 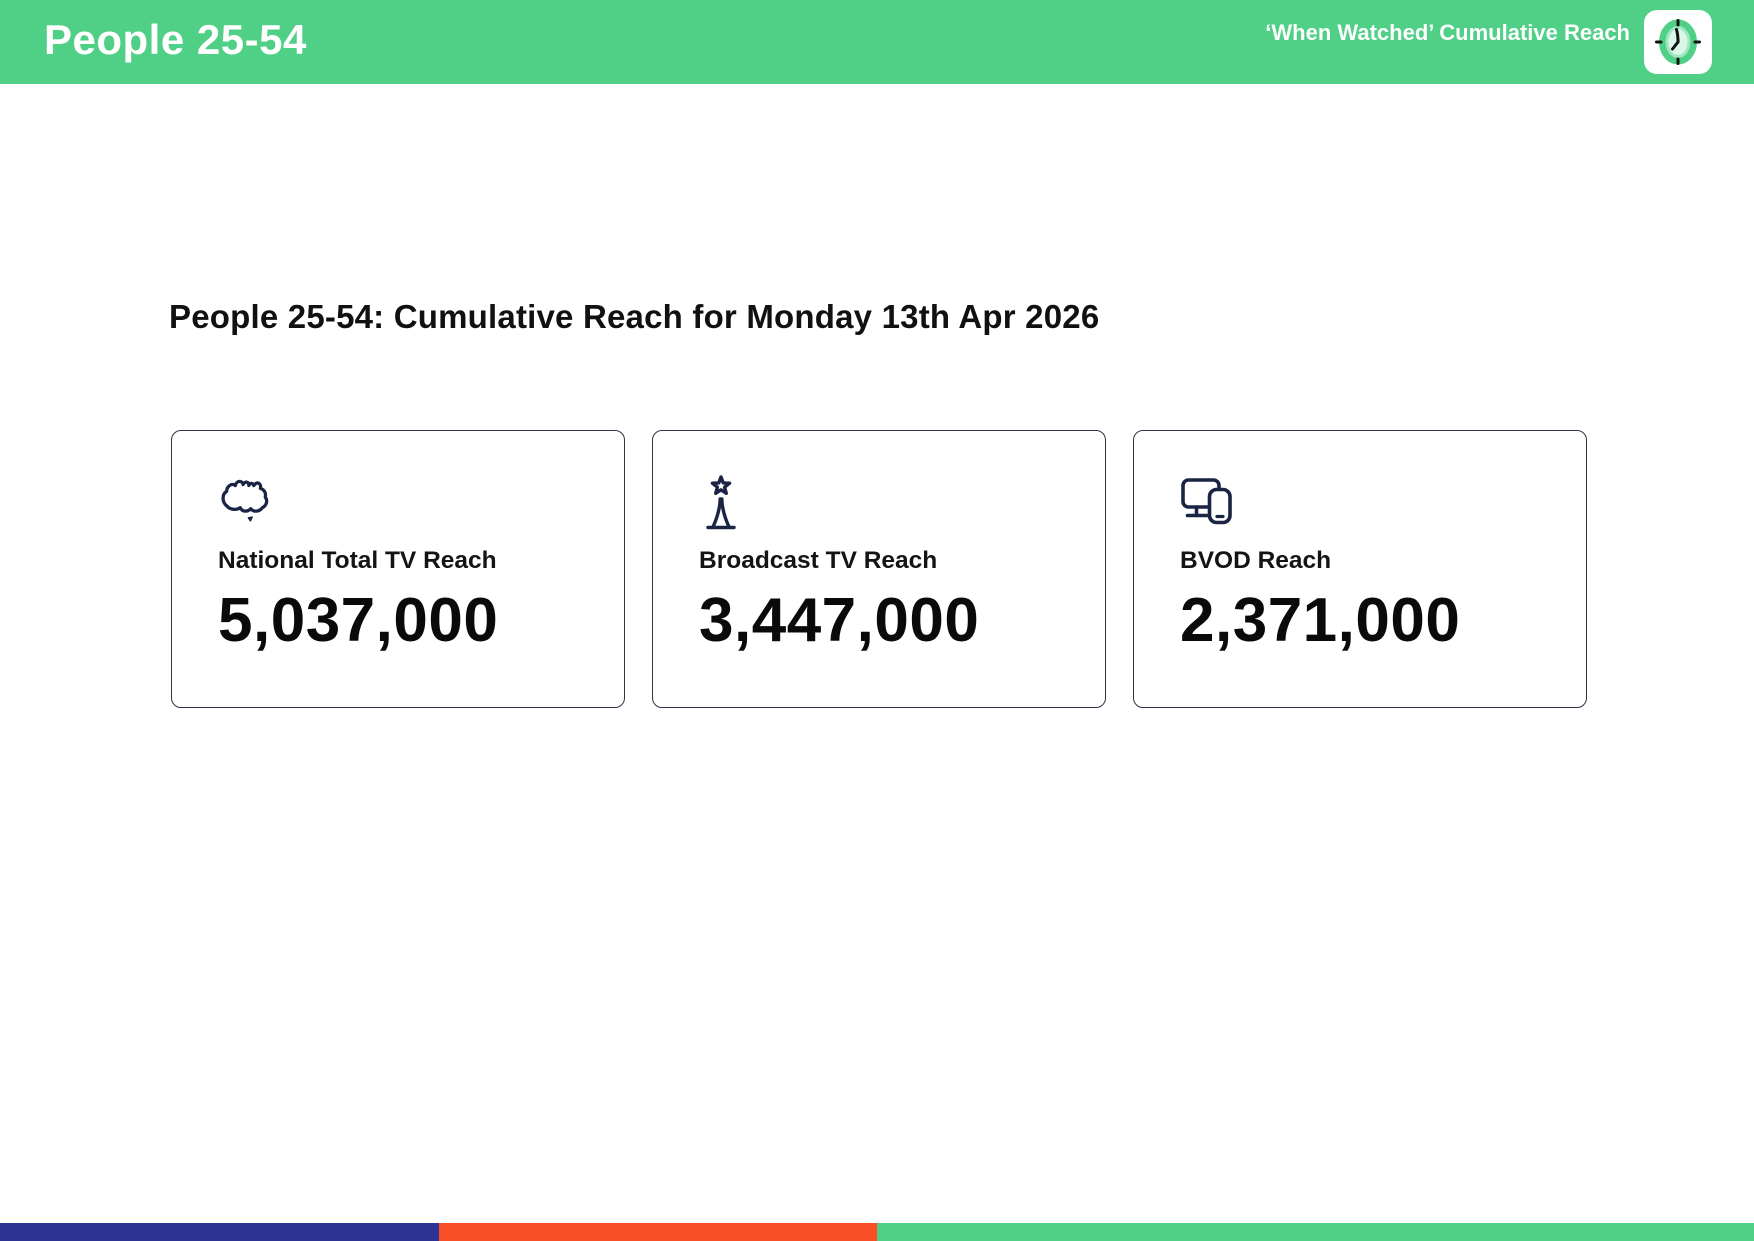 I want to click on kpi-label: Broadcast TV Reach, so click(x=818, y=560).